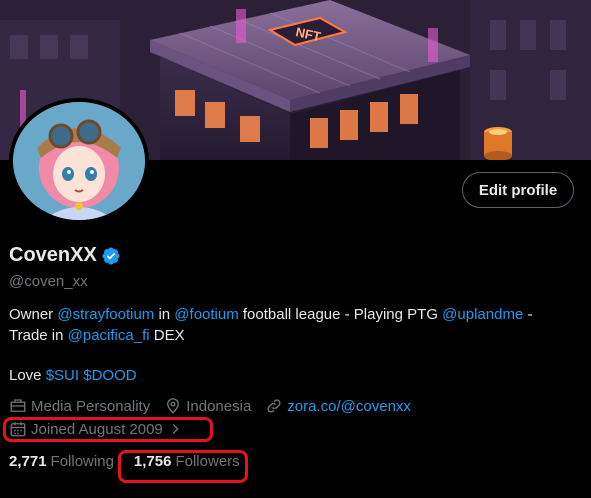 The width and height of the screenshot is (591, 498). Describe the element at coordinates (105, 314) in the screenshot. I see `mention-link-strayfootium: @strayfootium` at that location.